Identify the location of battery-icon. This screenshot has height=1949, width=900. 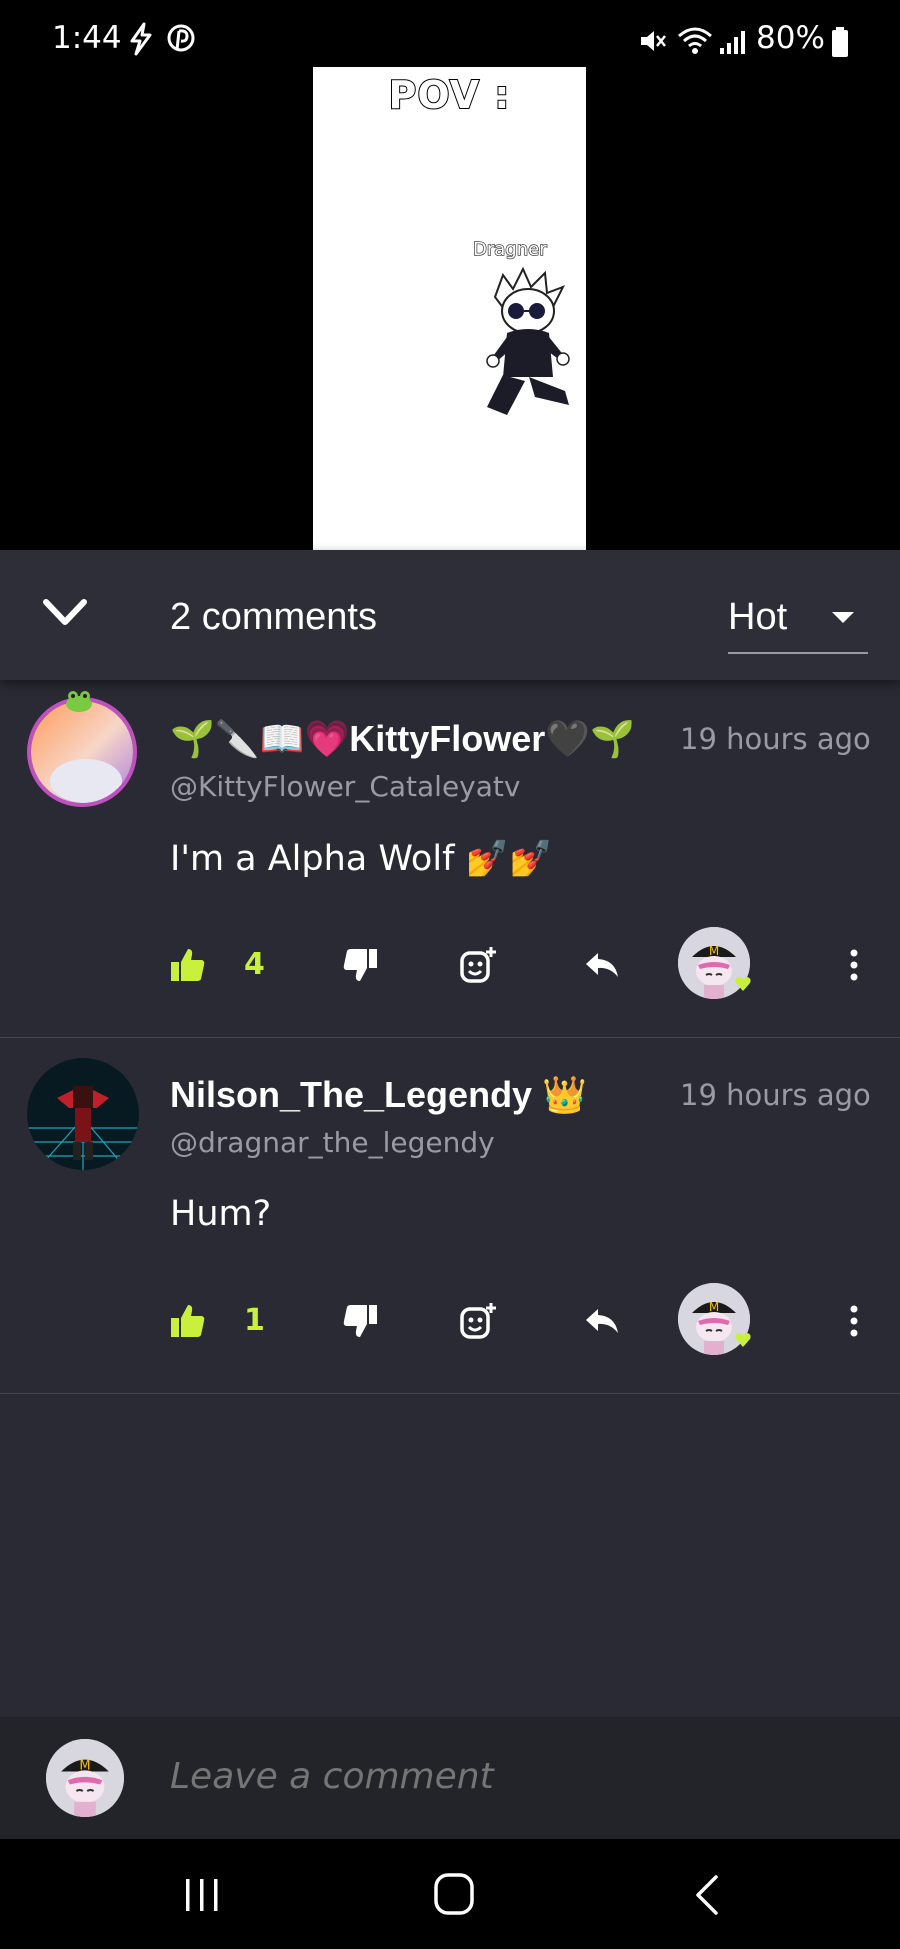
(840, 42).